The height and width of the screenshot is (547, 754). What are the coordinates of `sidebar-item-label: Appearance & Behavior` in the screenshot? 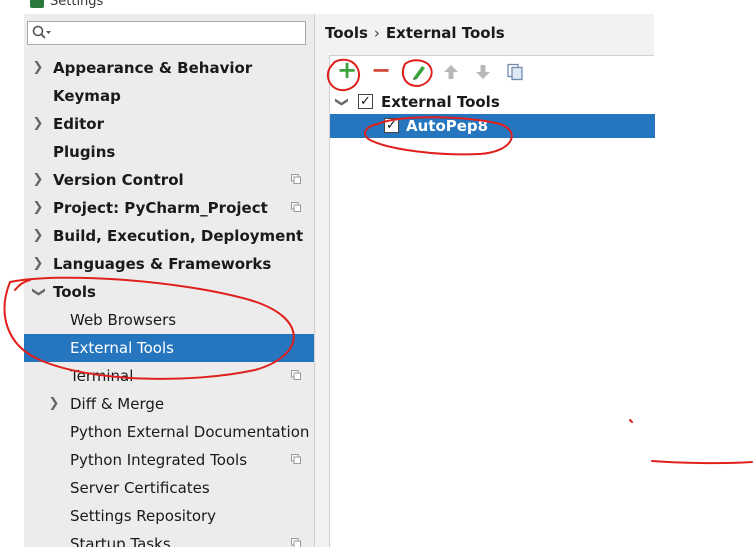 It's located at (153, 68).